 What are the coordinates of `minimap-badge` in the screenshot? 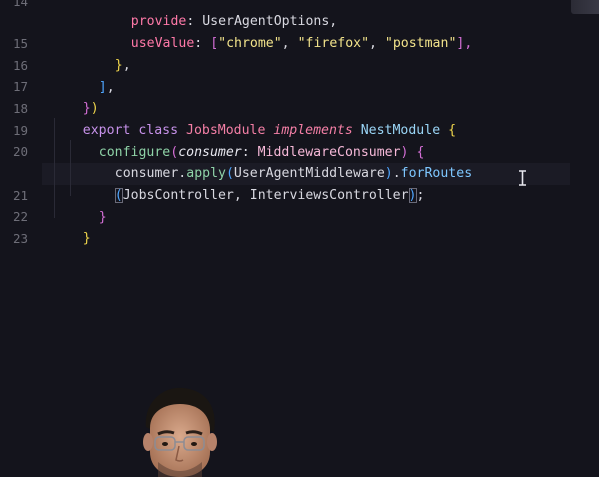 It's located at (585, 7).